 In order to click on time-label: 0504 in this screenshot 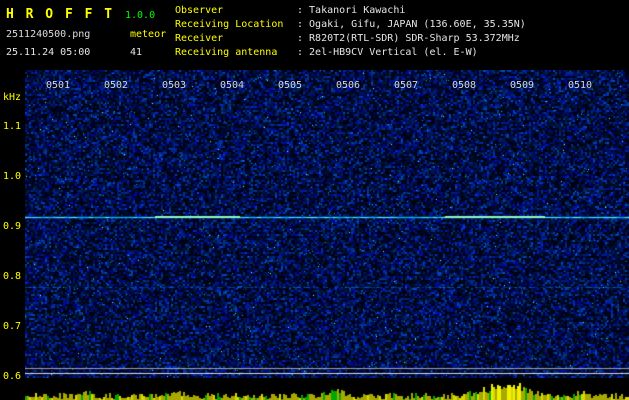, I will do `click(232, 85)`.